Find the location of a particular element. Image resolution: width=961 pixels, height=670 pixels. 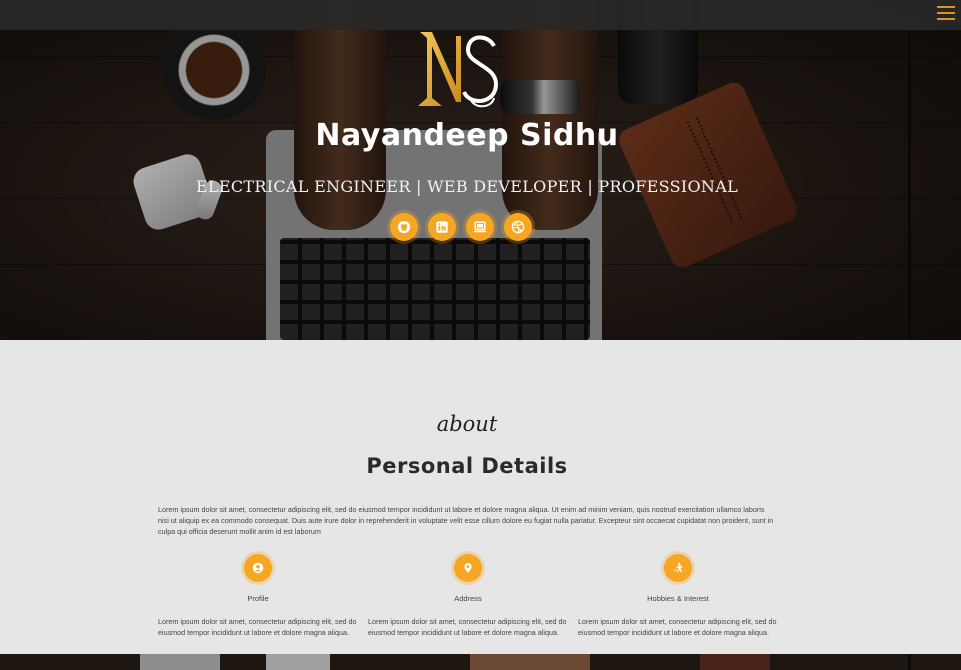

social-links is located at coordinates (461, 228).